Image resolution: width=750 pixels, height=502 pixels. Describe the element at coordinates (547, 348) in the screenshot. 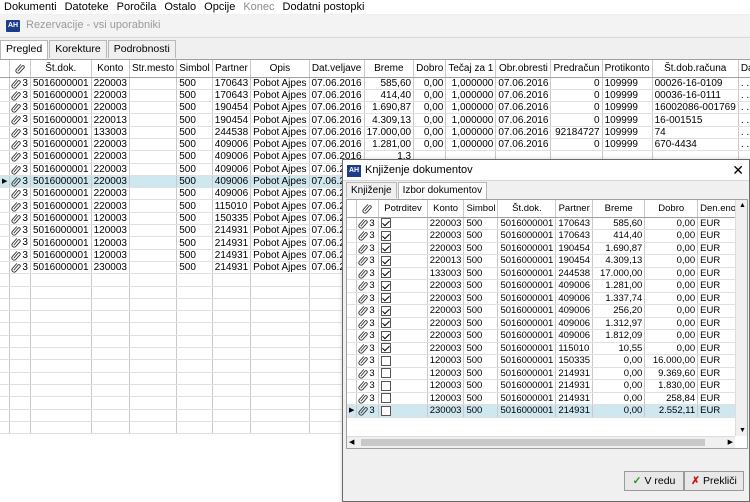

I see `table-row: 3 220003 500 5016000001 115010 10,55 0,00 EUR` at that location.